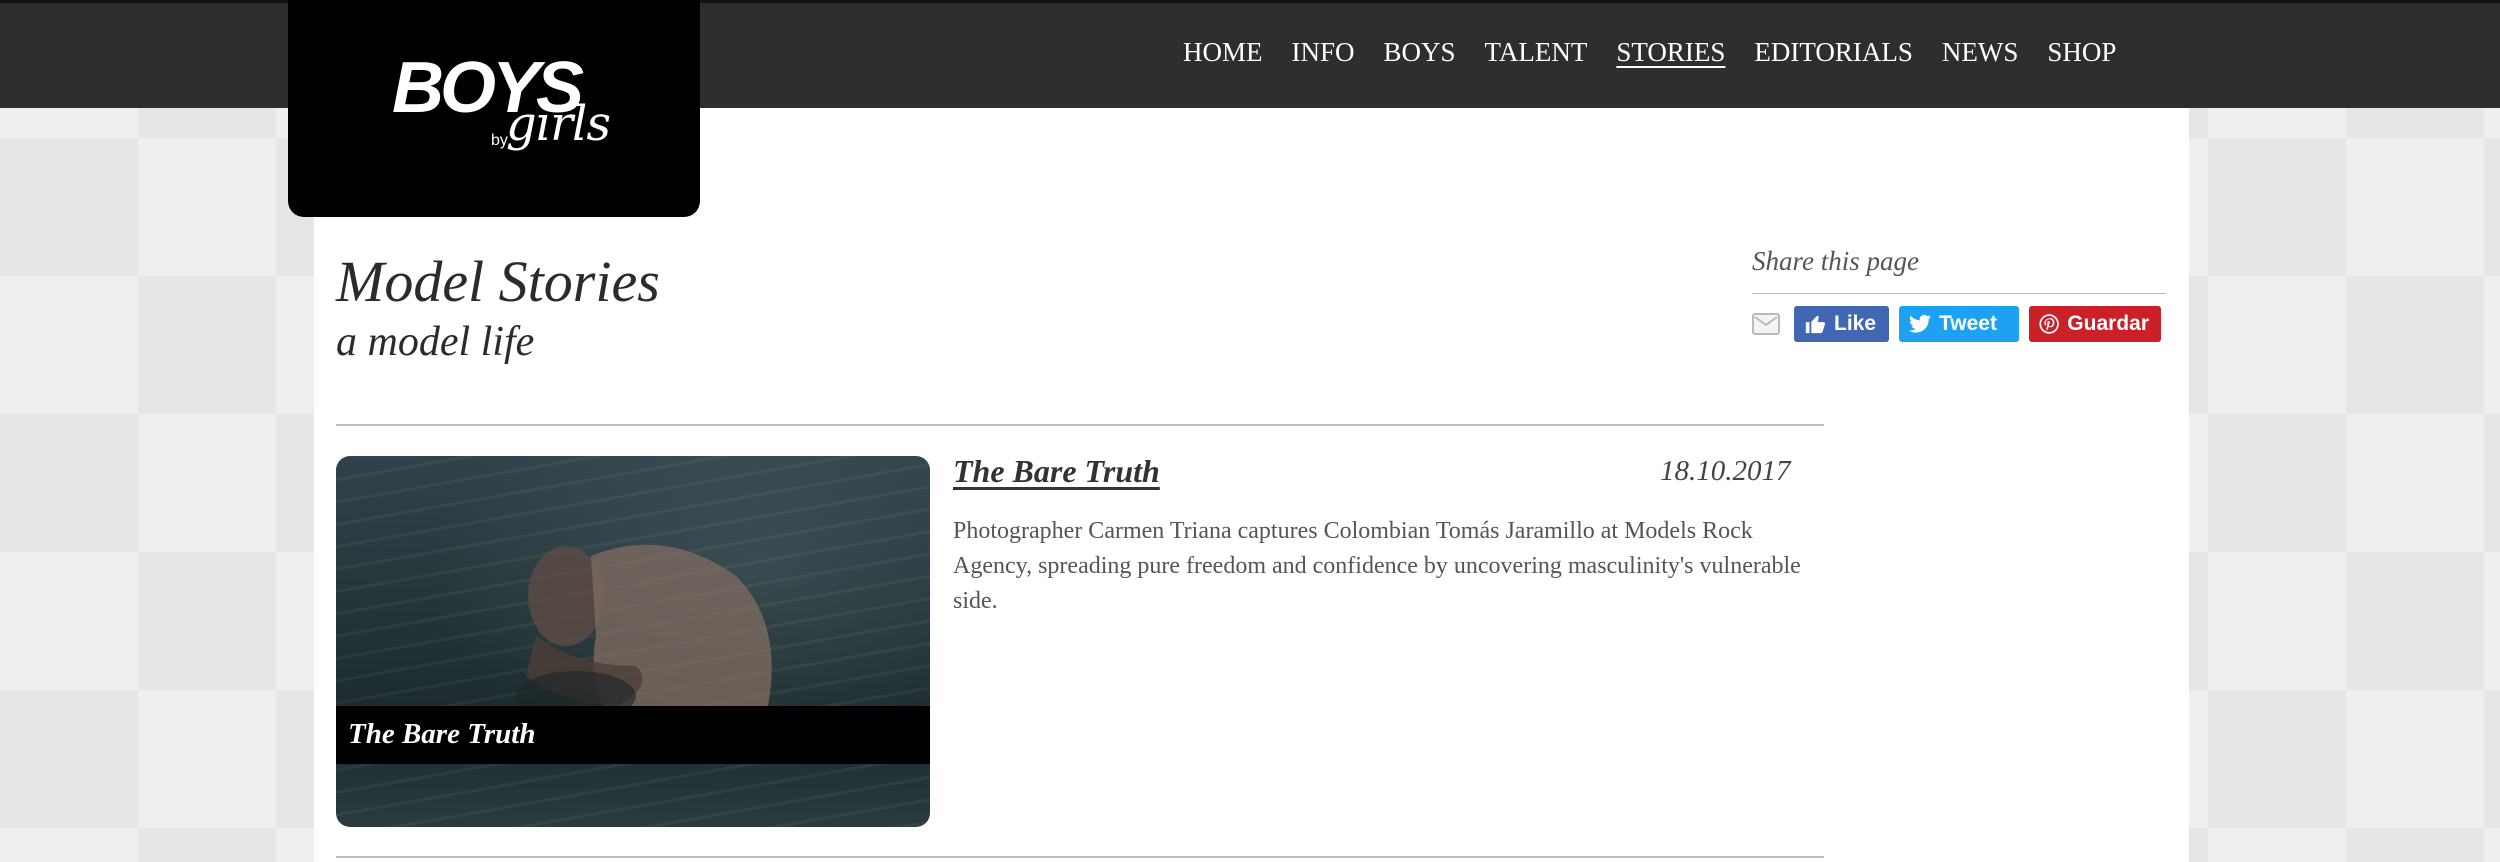 The image size is (2500, 862). Describe the element at coordinates (1815, 324) in the screenshot. I see `thumbs-up-icon` at that location.